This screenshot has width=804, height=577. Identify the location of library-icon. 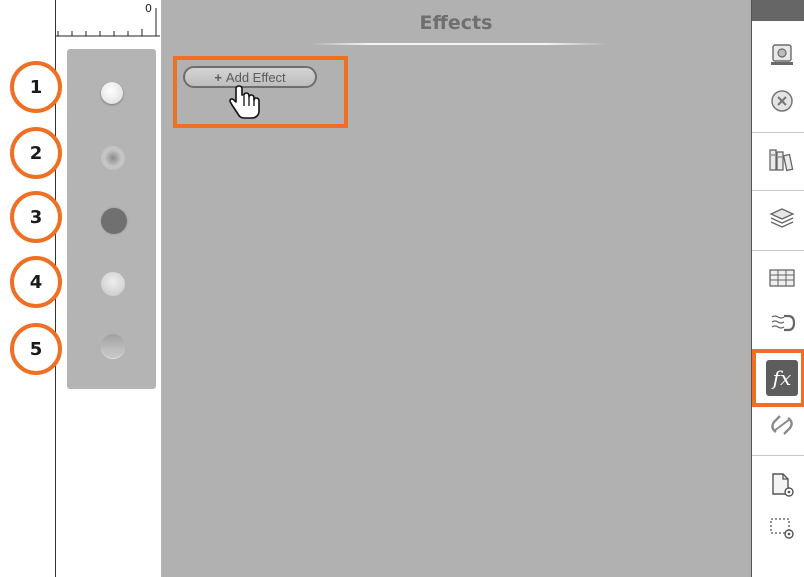
(782, 160).